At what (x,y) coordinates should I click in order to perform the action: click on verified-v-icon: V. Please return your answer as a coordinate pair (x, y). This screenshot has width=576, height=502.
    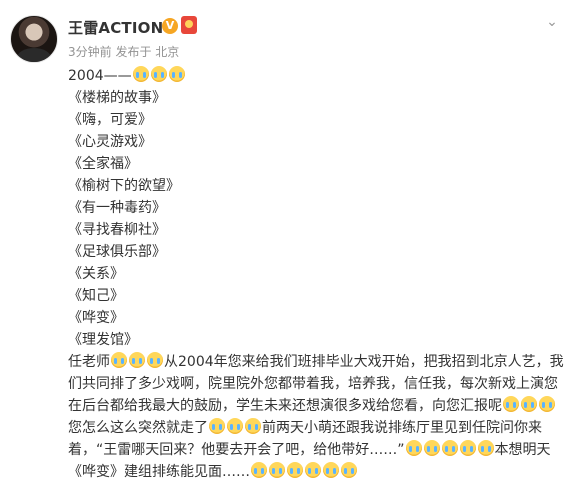
    Looking at the image, I should click on (170, 26).